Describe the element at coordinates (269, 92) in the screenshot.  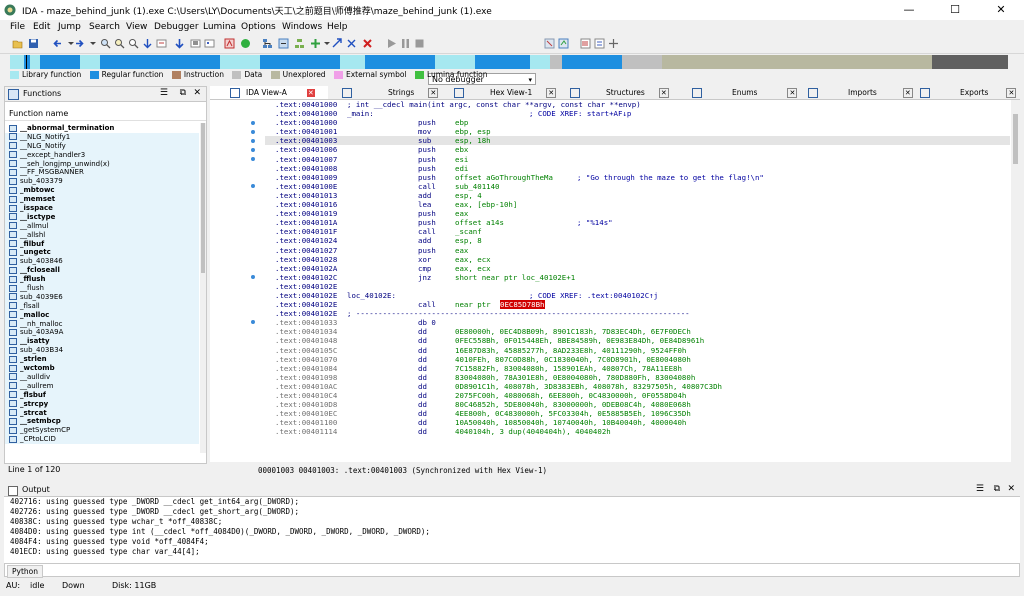
I see `tab-ida-view-a: IDA View-A ✕` at that location.